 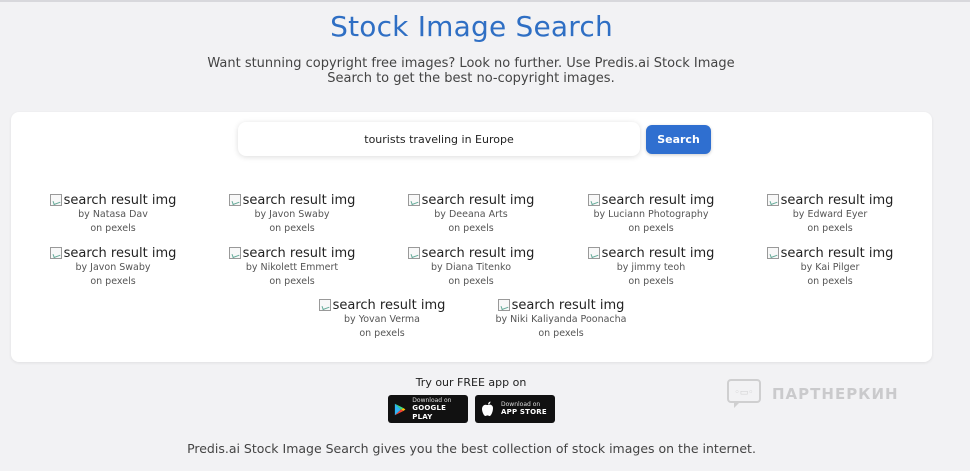 I want to click on search-input, so click(x=439, y=139).